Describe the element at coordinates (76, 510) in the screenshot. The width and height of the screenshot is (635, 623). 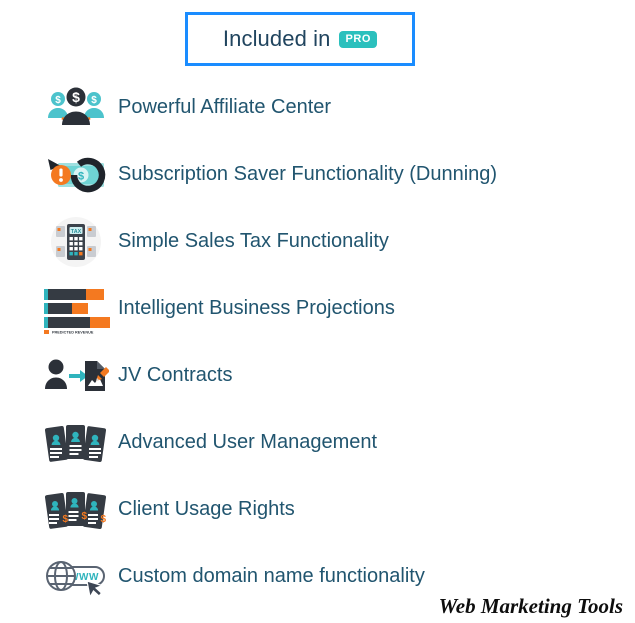
I see `id-cards-dollar-icon: $ $ $` at that location.